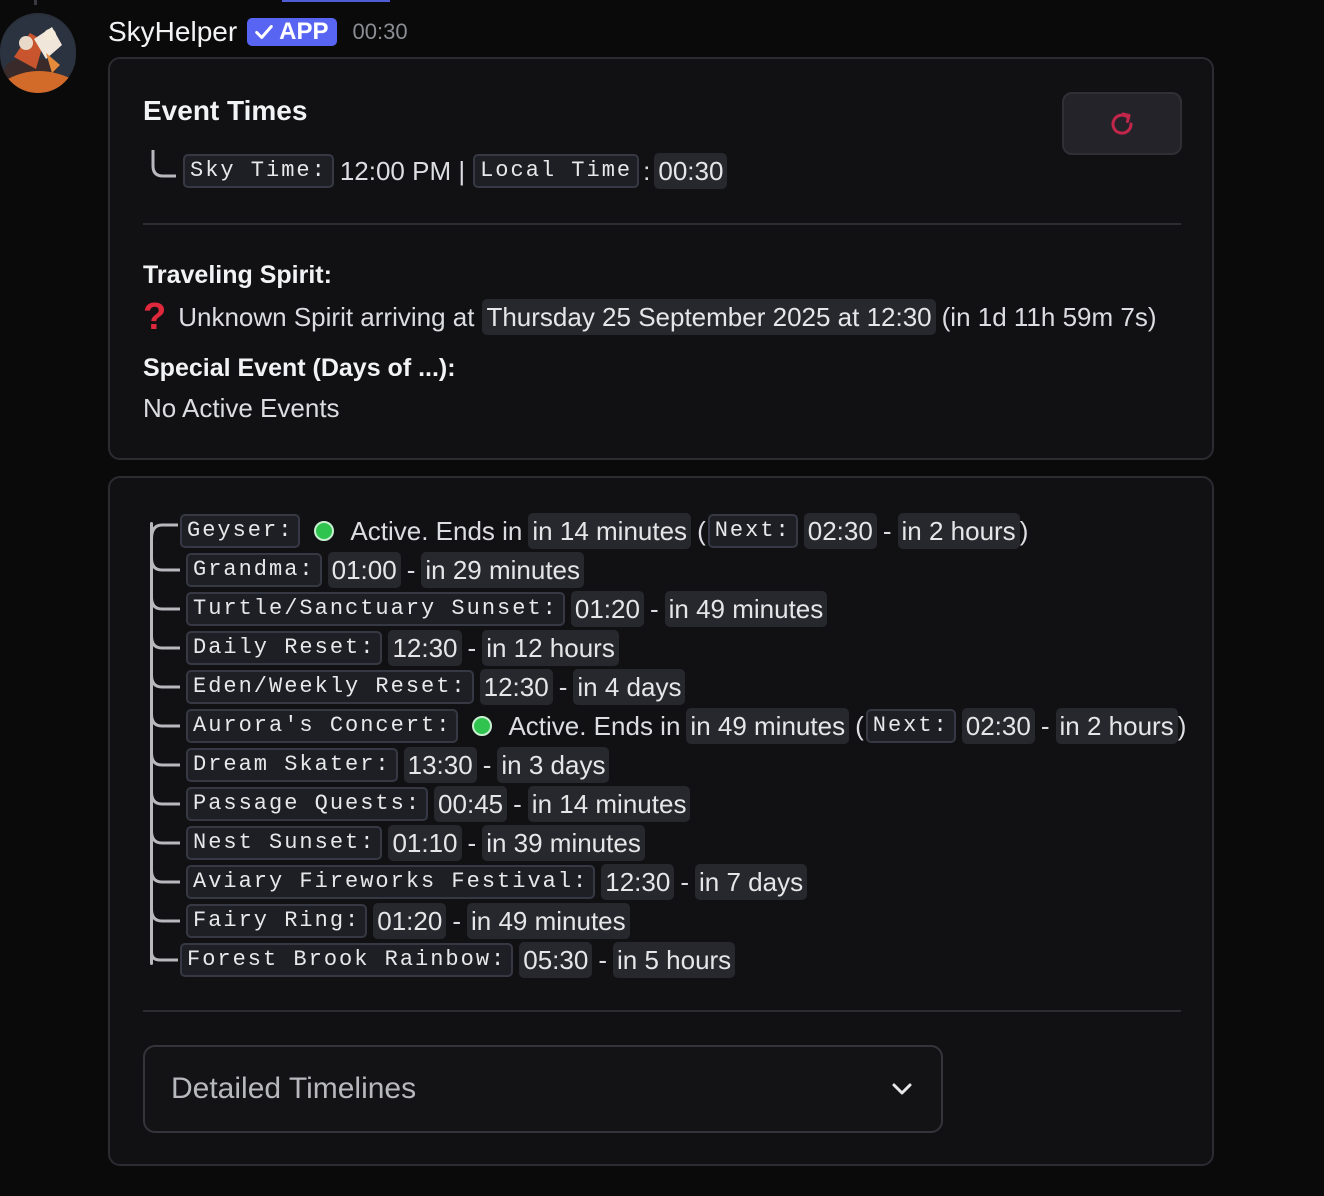 The width and height of the screenshot is (1324, 1196). What do you see at coordinates (1122, 123) in the screenshot?
I see `refresh-button` at bounding box center [1122, 123].